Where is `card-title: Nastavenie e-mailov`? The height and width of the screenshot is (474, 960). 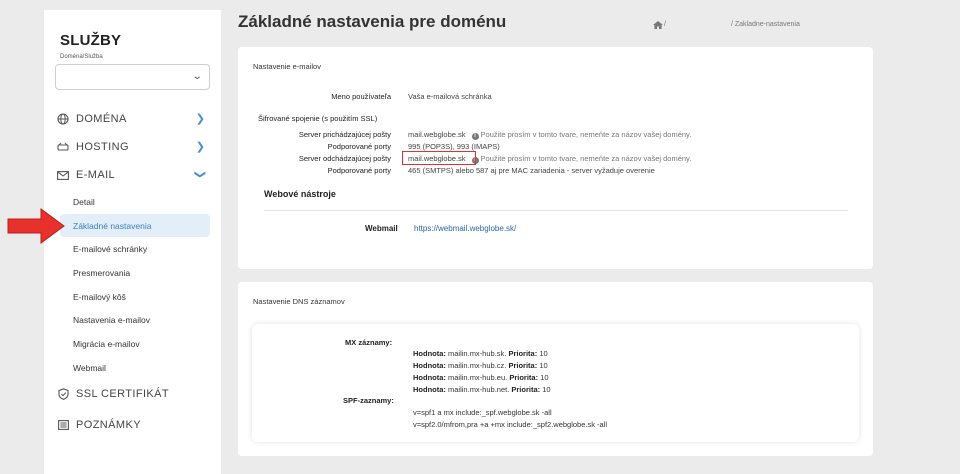
card-title: Nastavenie e-mailov is located at coordinates (287, 66).